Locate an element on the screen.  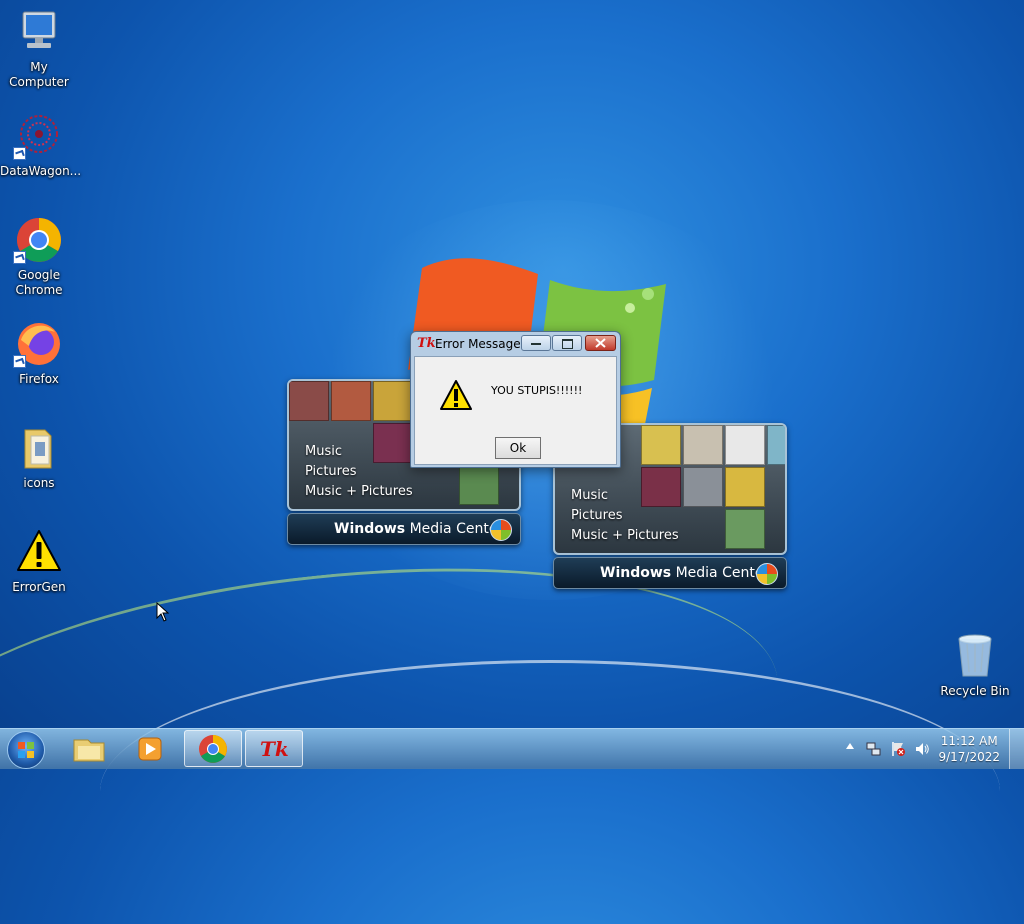
dialog-message: YOU STUPIS!!!!!! is located at coordinates (537, 390).